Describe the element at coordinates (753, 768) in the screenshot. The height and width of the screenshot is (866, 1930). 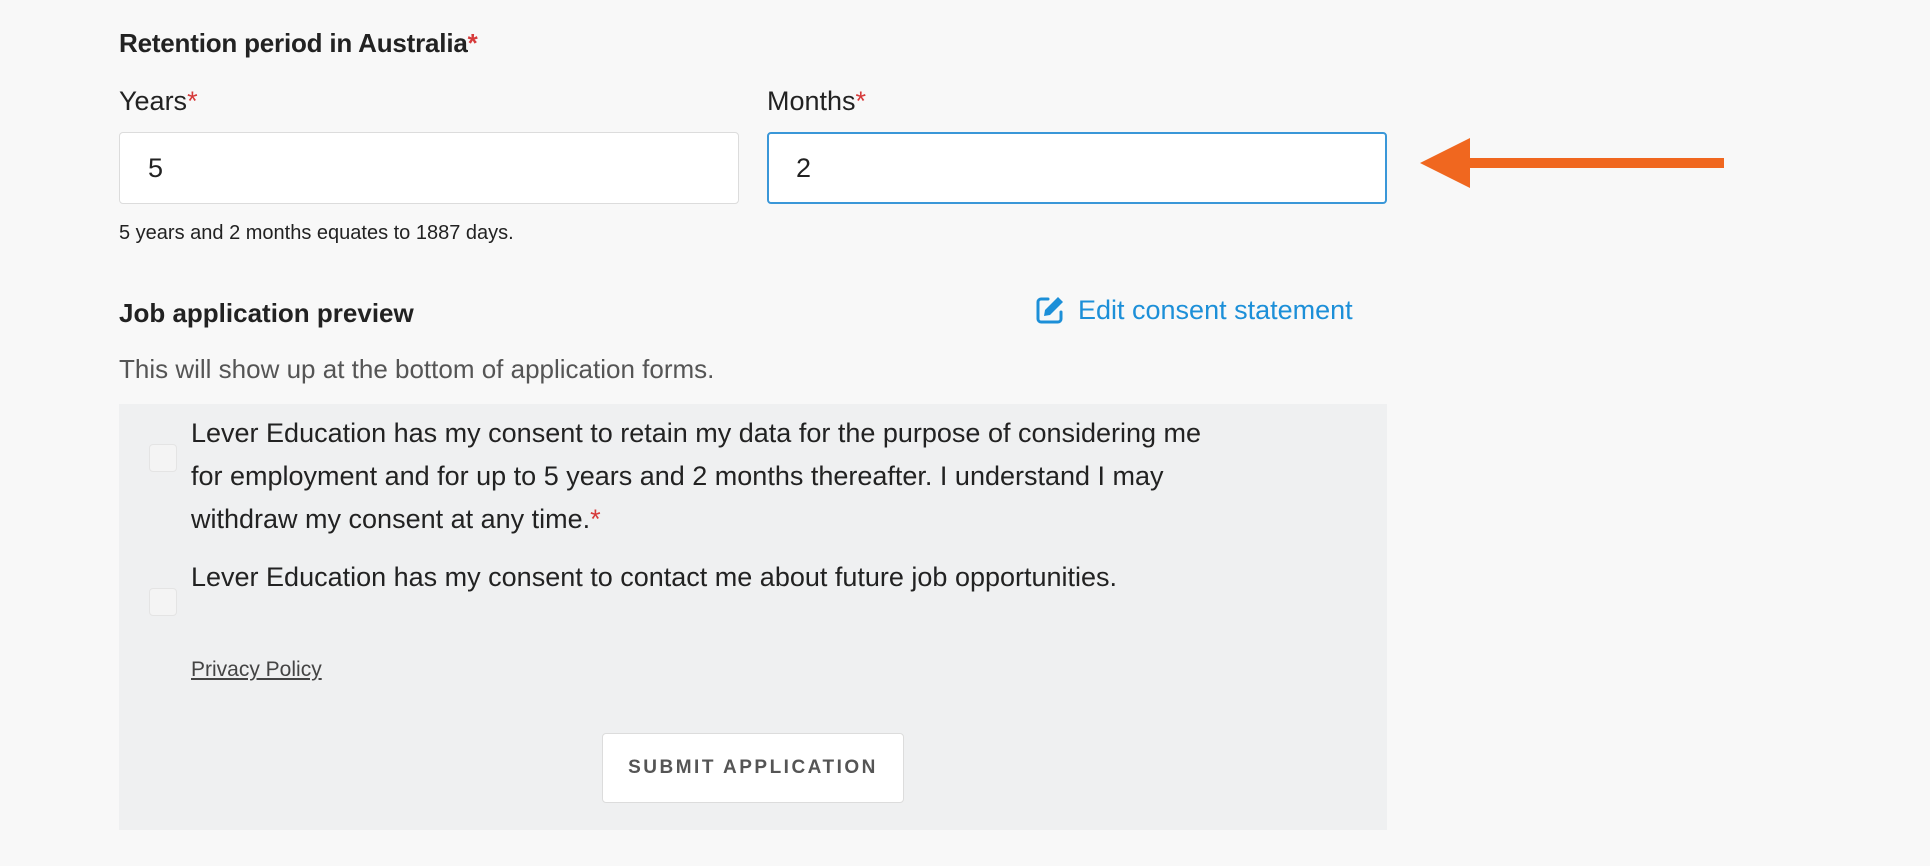
I see `submit-application-button: SUBMIT APPLICATION` at that location.